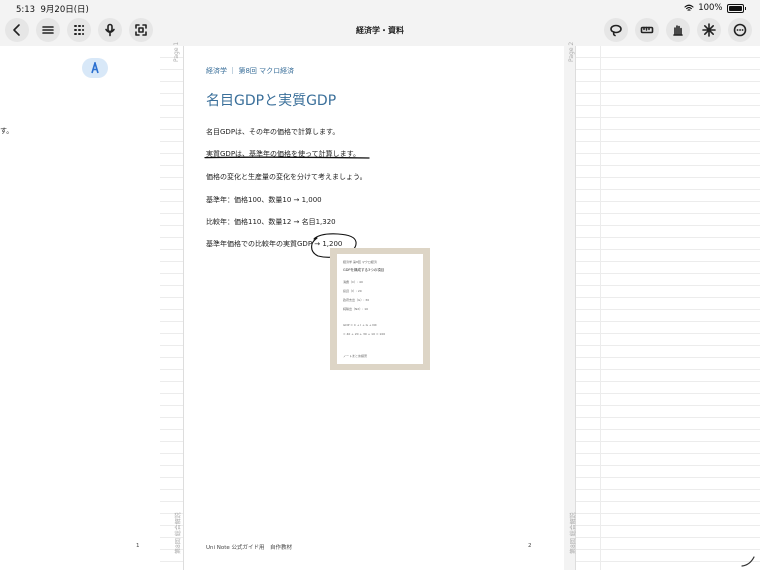  Describe the element at coordinates (380, 30) in the screenshot. I see `toolbar: 経済学・資料` at that location.